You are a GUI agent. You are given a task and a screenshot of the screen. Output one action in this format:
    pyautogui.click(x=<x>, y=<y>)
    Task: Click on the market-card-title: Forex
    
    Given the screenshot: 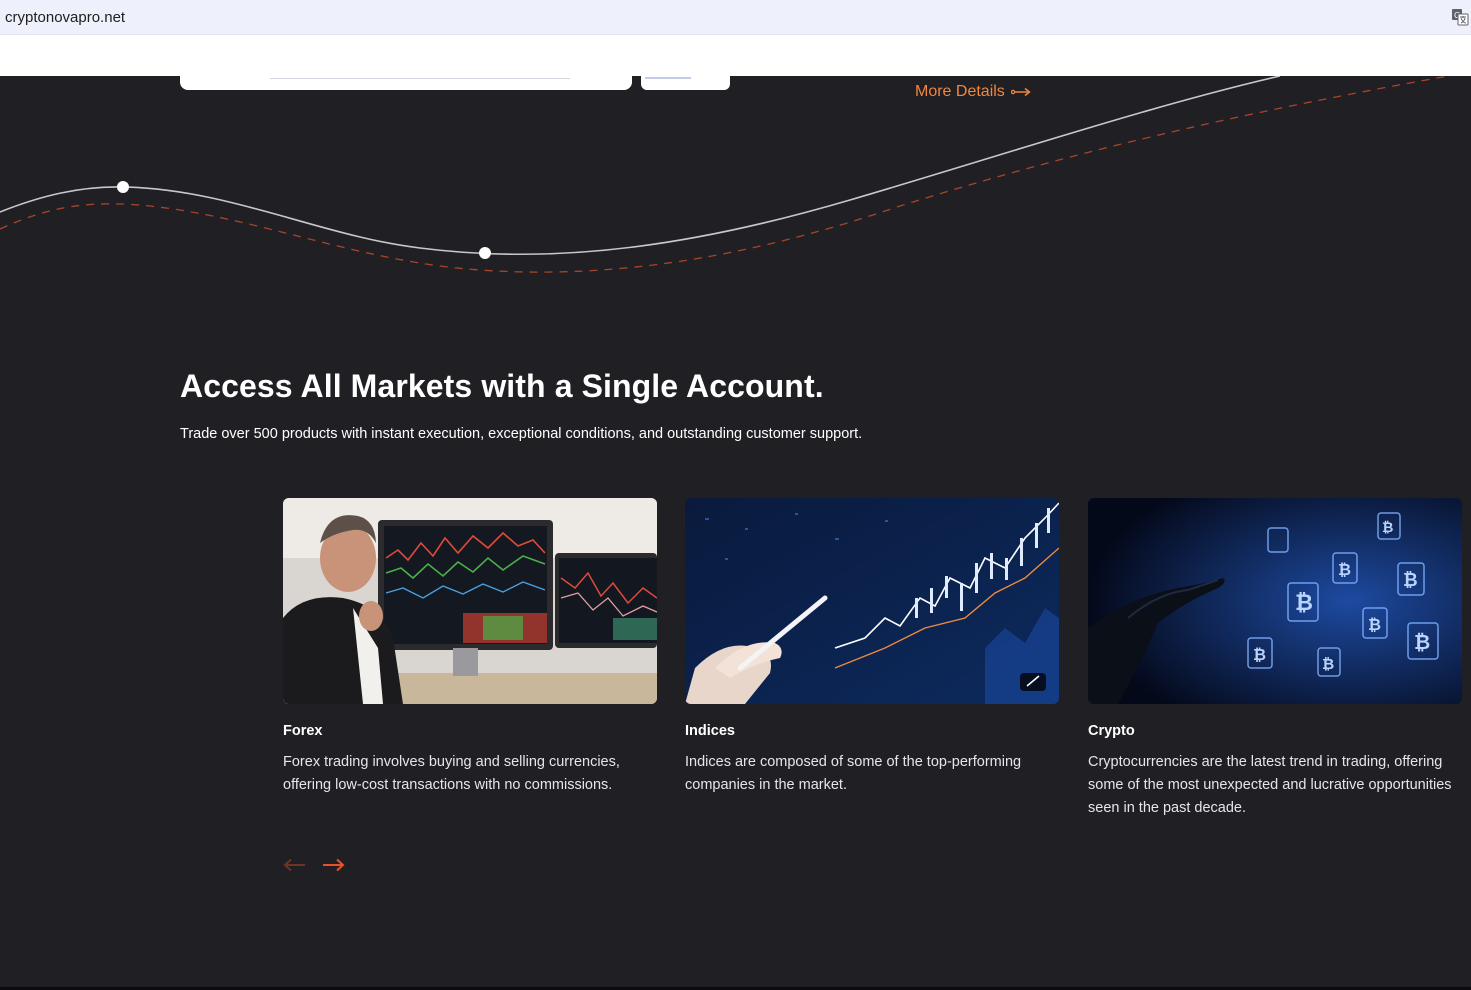 What is the action you would take?
    pyautogui.click(x=303, y=731)
    